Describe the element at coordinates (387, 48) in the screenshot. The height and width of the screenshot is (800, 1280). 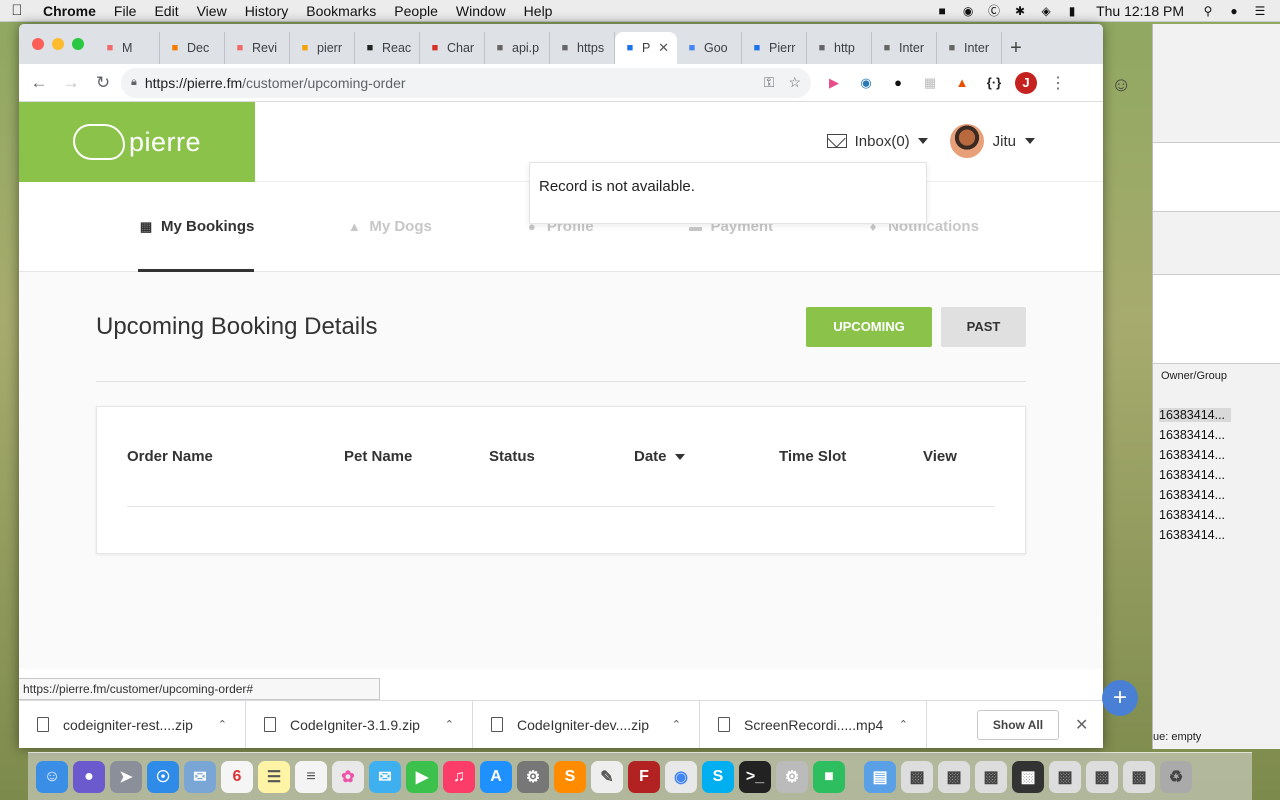
I see `browser-tab: ■ Reac` at that location.